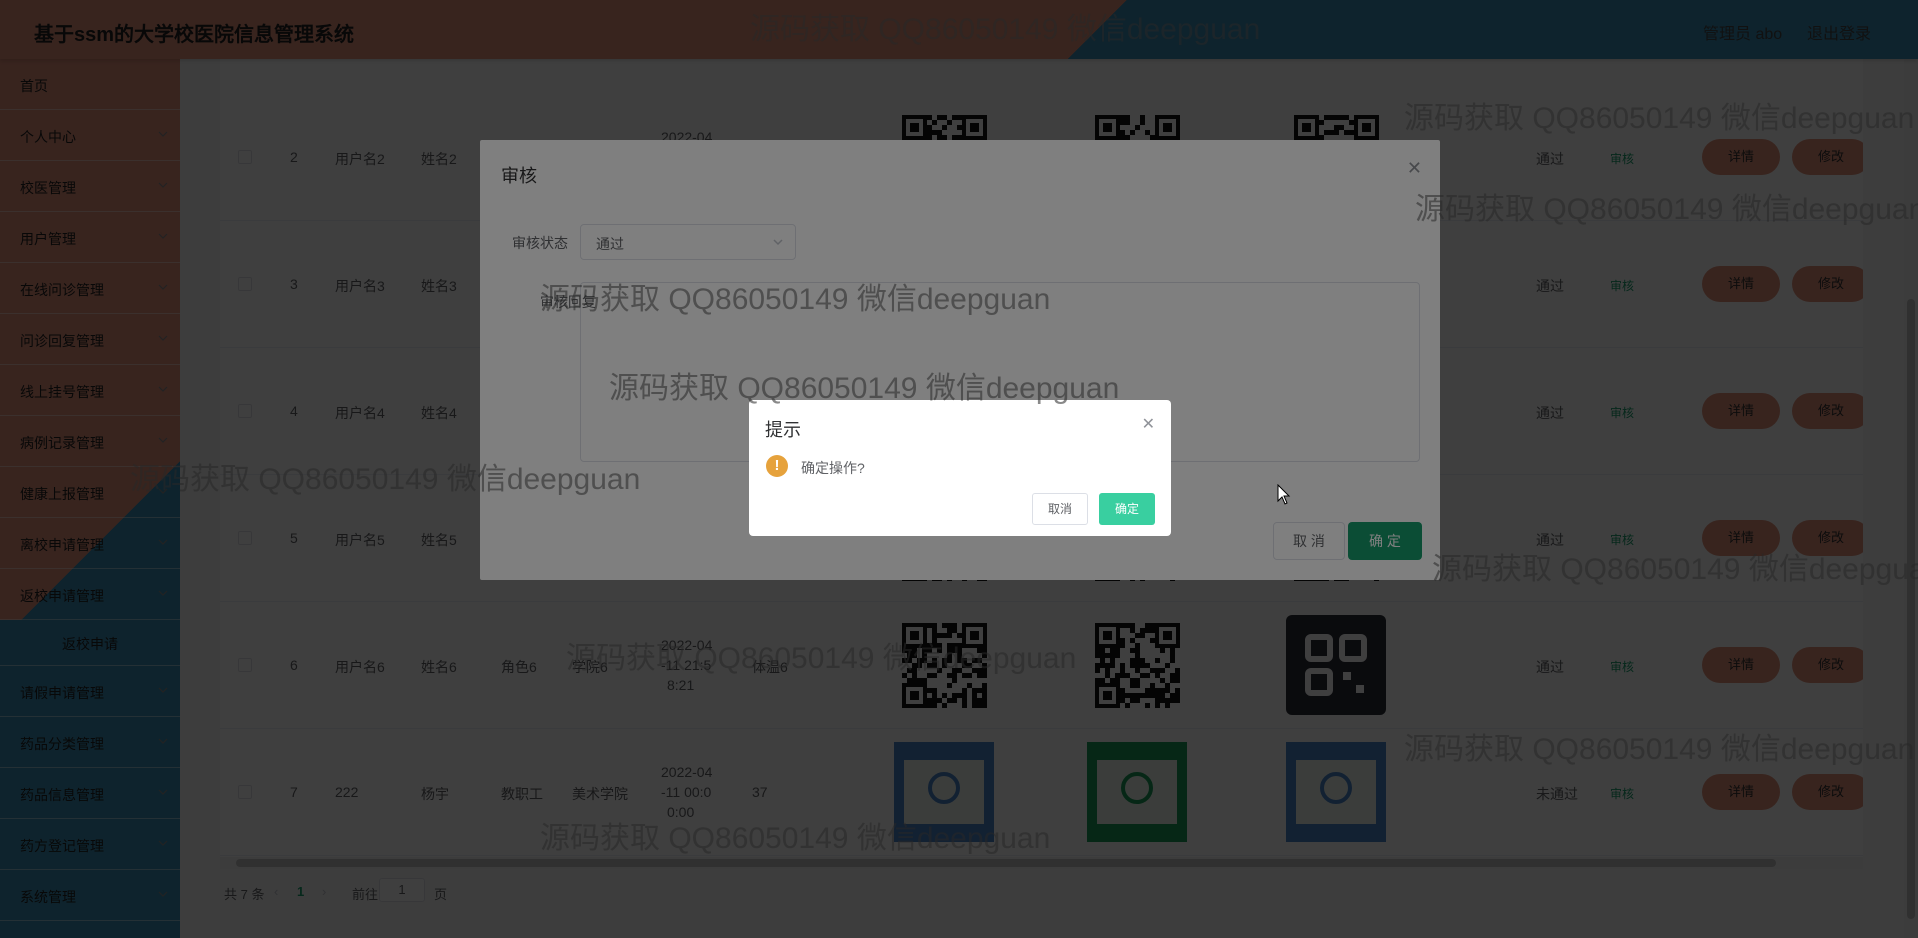  Describe the element at coordinates (783, 430) in the screenshot. I see `confirm-title: 提示` at that location.